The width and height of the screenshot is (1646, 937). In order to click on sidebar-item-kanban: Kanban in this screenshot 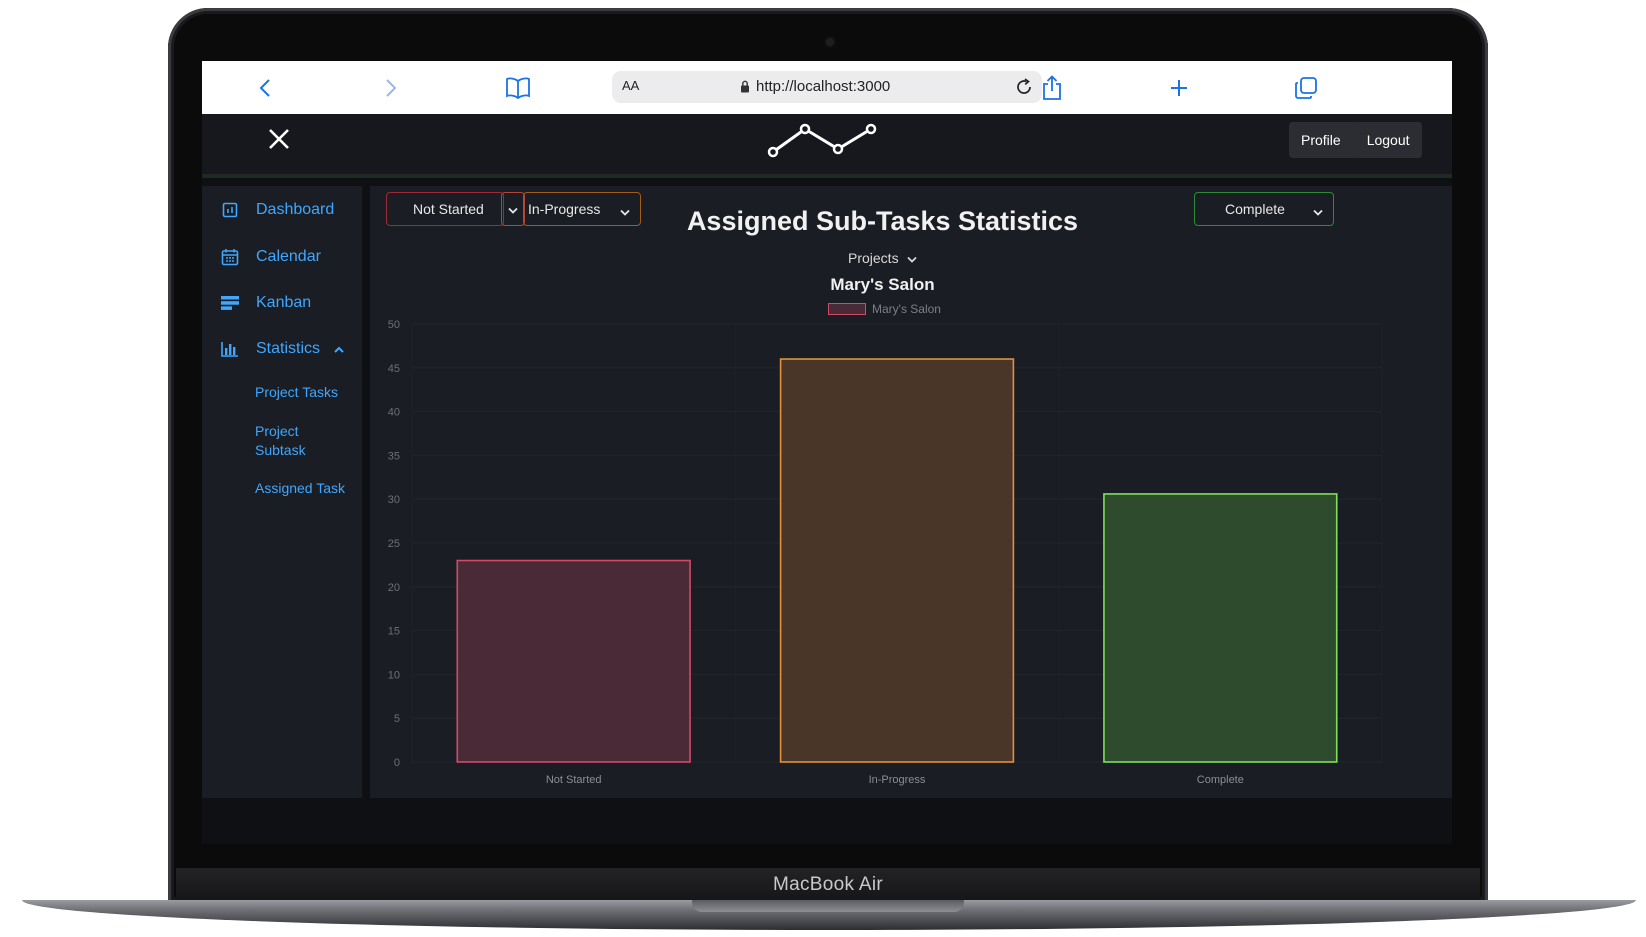, I will do `click(265, 303)`.